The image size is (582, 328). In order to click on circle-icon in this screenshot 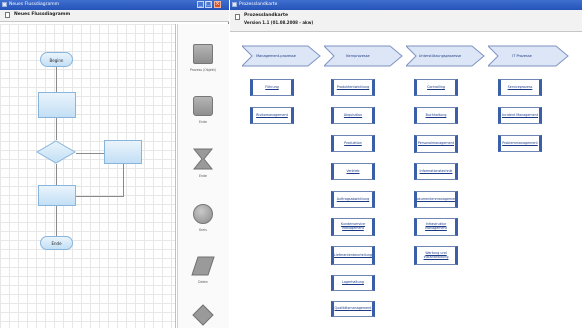, I will do `click(203, 214)`.